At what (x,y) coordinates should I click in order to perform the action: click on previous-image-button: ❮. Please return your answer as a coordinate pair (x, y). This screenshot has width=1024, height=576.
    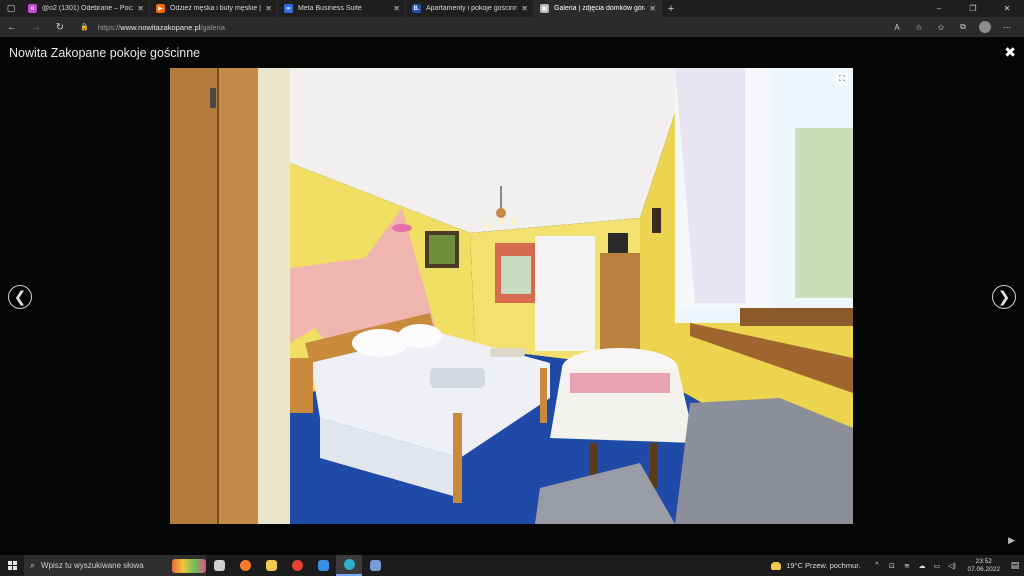
    Looking at the image, I should click on (20, 297).